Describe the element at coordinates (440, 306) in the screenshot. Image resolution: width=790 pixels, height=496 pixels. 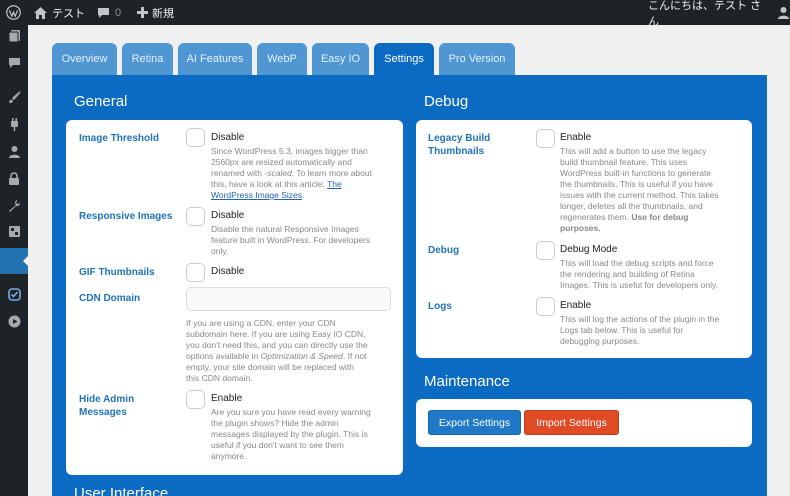
I see `logs-label: Logs` at that location.